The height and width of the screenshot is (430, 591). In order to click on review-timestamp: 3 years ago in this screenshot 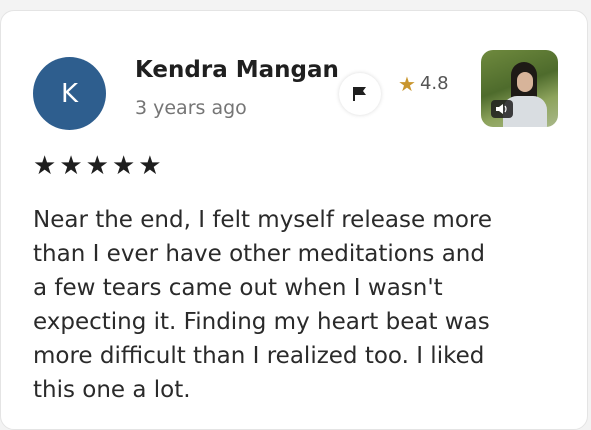, I will do `click(191, 108)`.